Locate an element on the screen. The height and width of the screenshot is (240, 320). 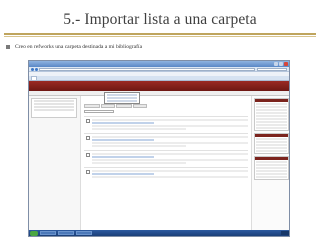
windows-taskbar is located at coordinates (159, 233).